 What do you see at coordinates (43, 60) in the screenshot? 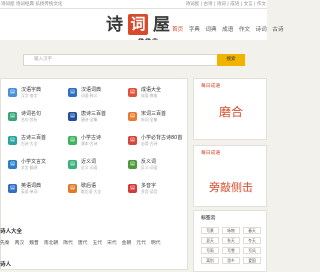
I see `search-input: 输入汉字` at bounding box center [43, 60].